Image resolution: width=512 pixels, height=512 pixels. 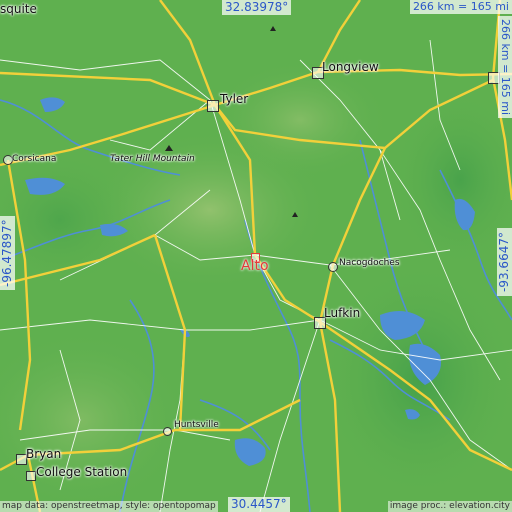 What do you see at coordinates (255, 266) in the screenshot?
I see `target-label: Alto` at bounding box center [255, 266].